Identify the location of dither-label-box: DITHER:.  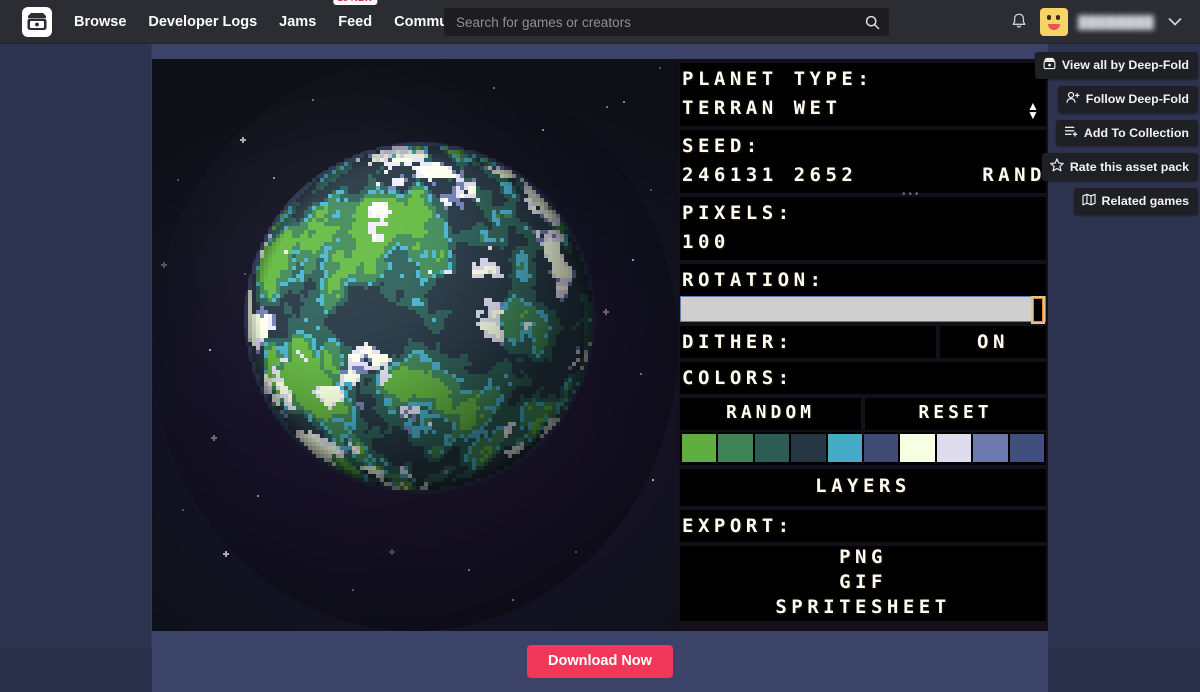
(808, 342).